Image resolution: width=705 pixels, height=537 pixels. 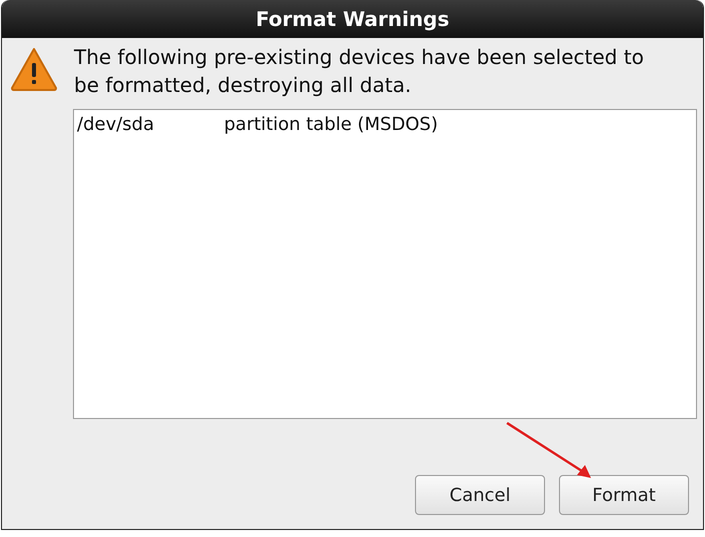 I want to click on warning-icon, so click(x=34, y=69).